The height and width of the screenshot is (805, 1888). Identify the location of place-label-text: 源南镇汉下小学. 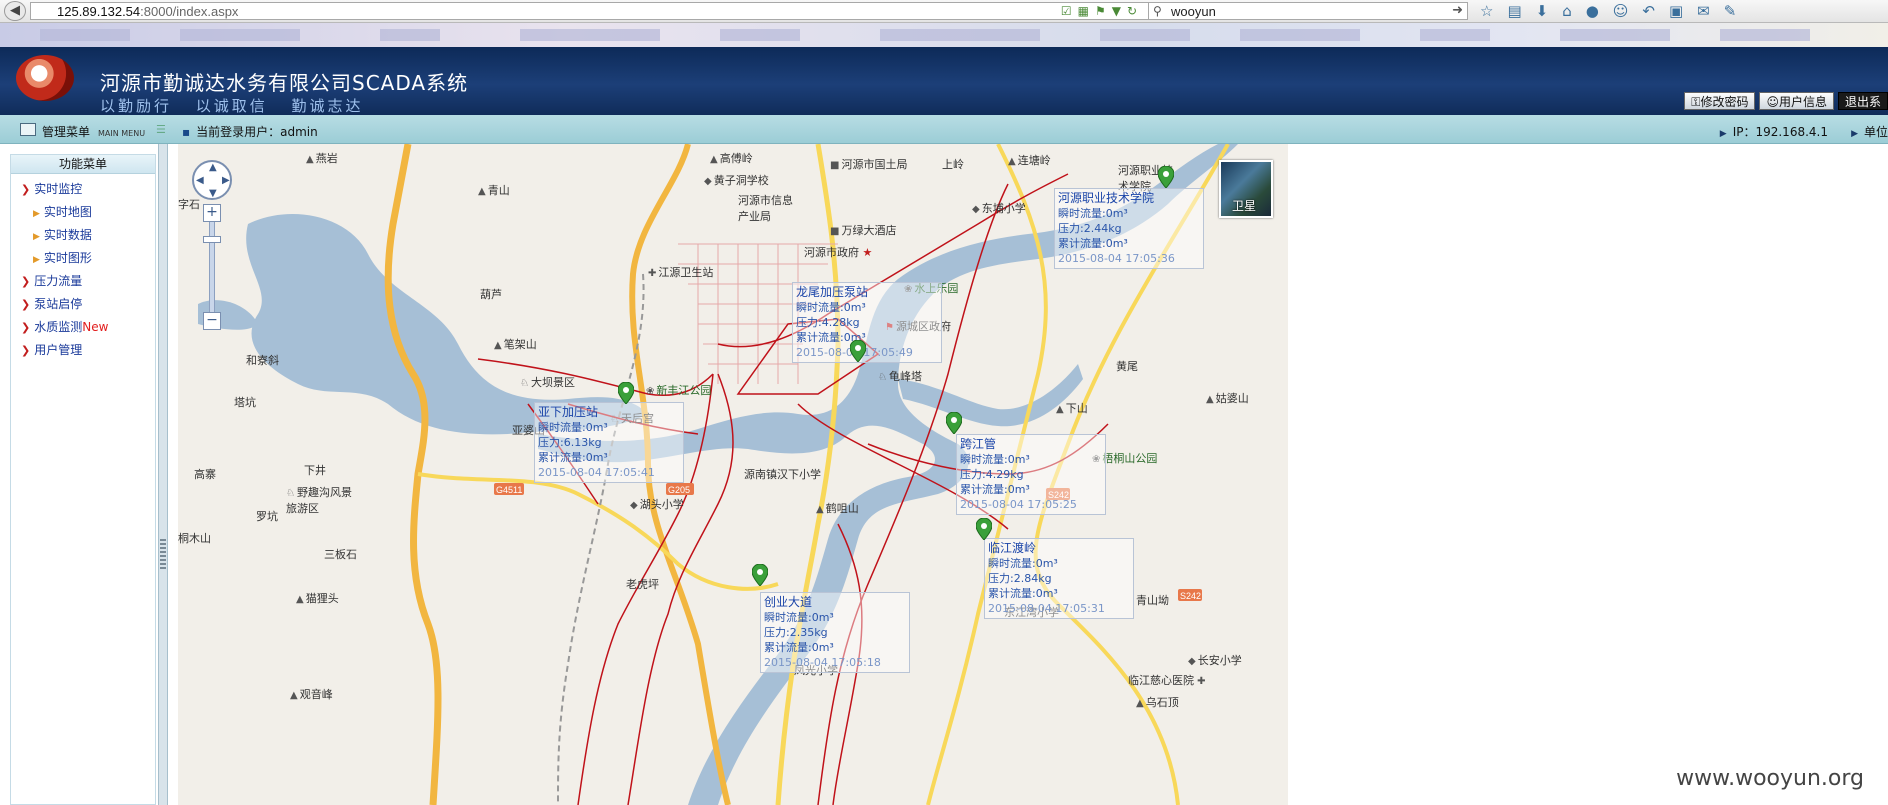
(782, 474).